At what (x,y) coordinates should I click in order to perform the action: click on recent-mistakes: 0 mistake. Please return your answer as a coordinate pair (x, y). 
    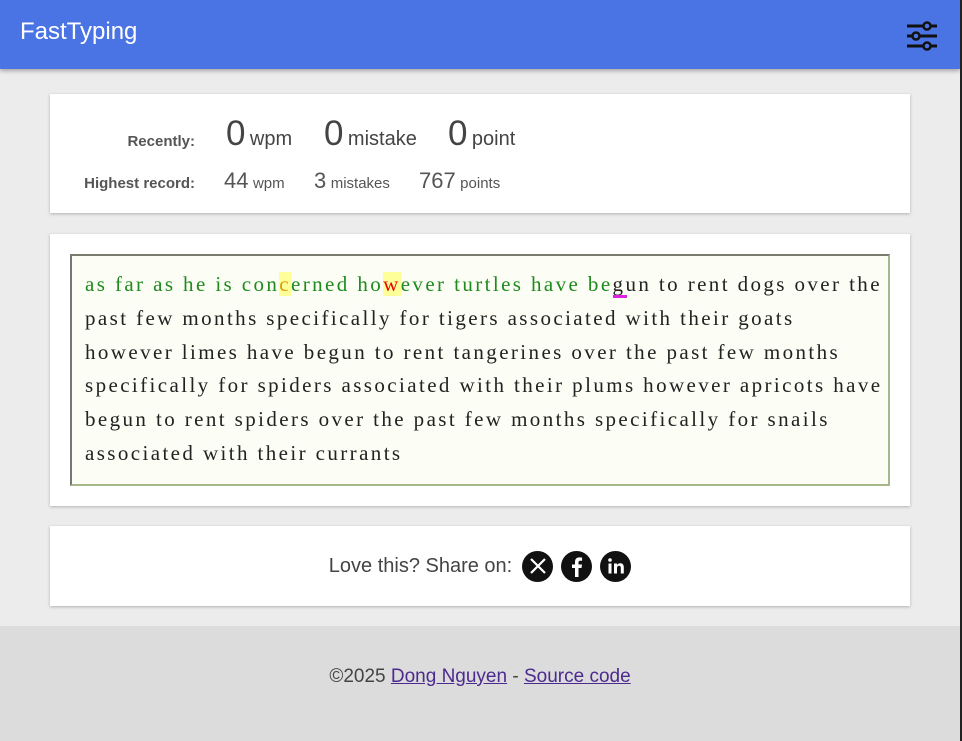
    Looking at the image, I should click on (370, 134).